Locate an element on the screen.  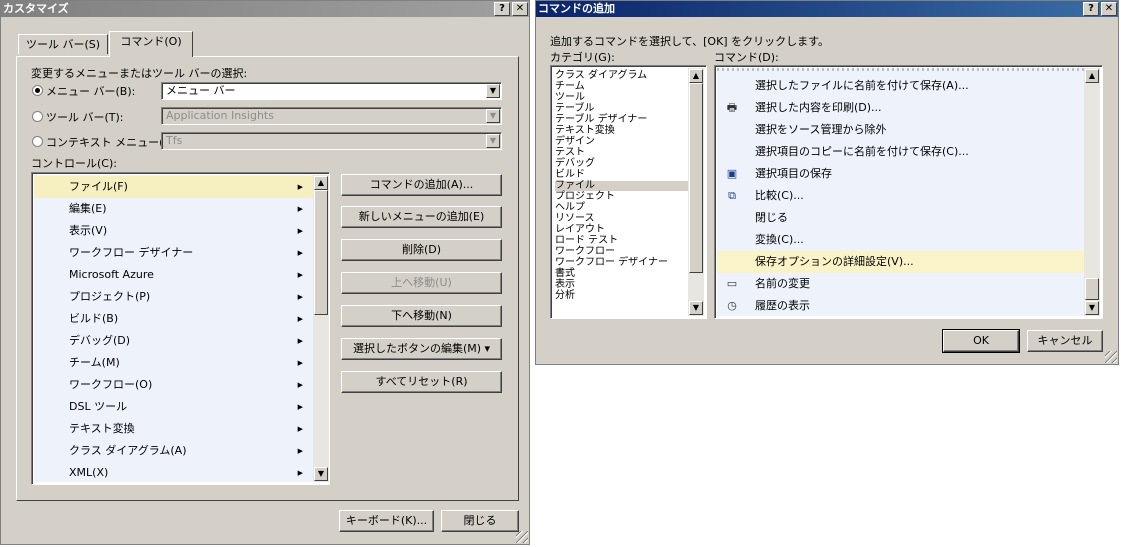
command-item: ▭ 名前の変更 is located at coordinates (900, 284).